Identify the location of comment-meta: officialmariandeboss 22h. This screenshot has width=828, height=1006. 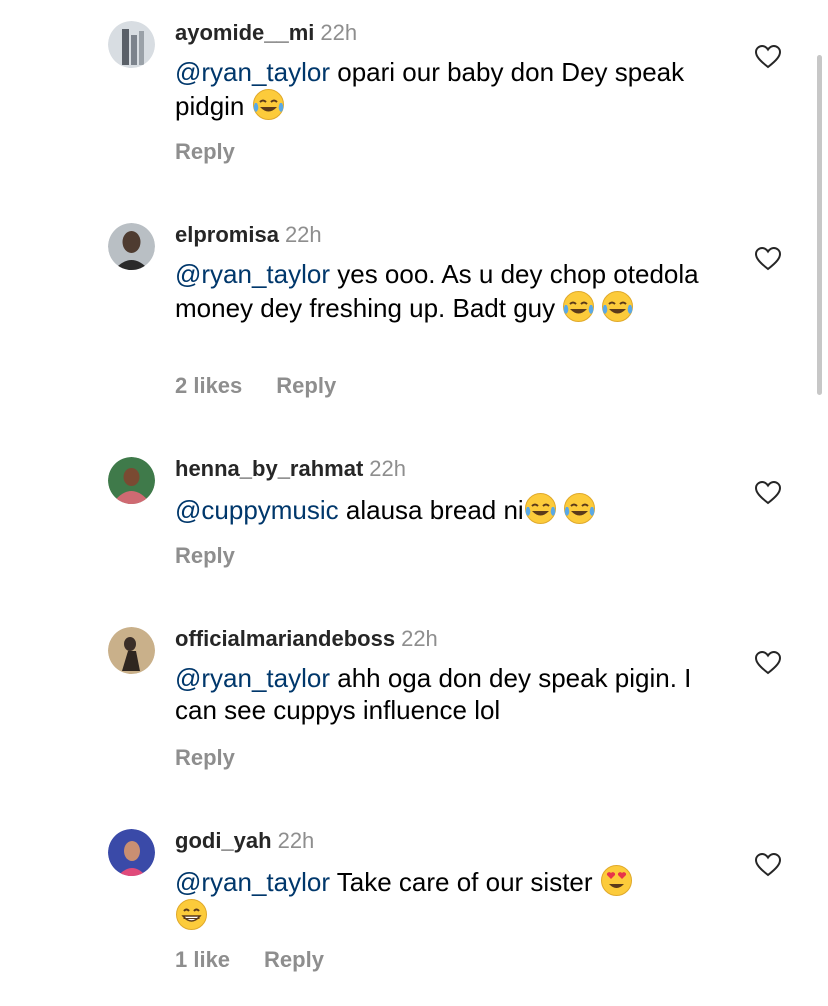
(306, 639).